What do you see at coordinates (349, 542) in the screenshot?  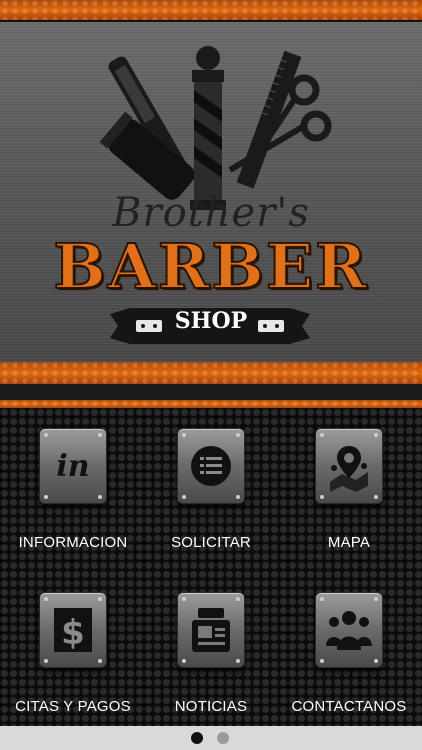 I see `menu-label: MAPA` at bounding box center [349, 542].